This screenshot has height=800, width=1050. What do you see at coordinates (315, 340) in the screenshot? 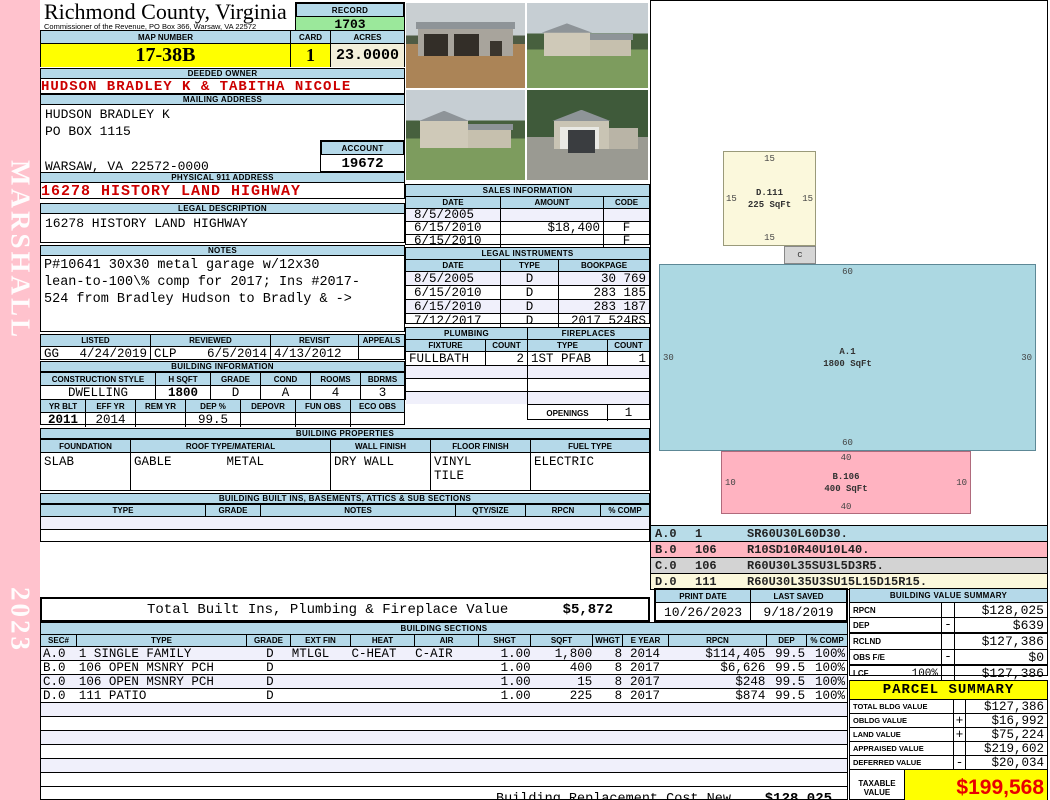
I see `revisit-label: REVISIT` at bounding box center [315, 340].